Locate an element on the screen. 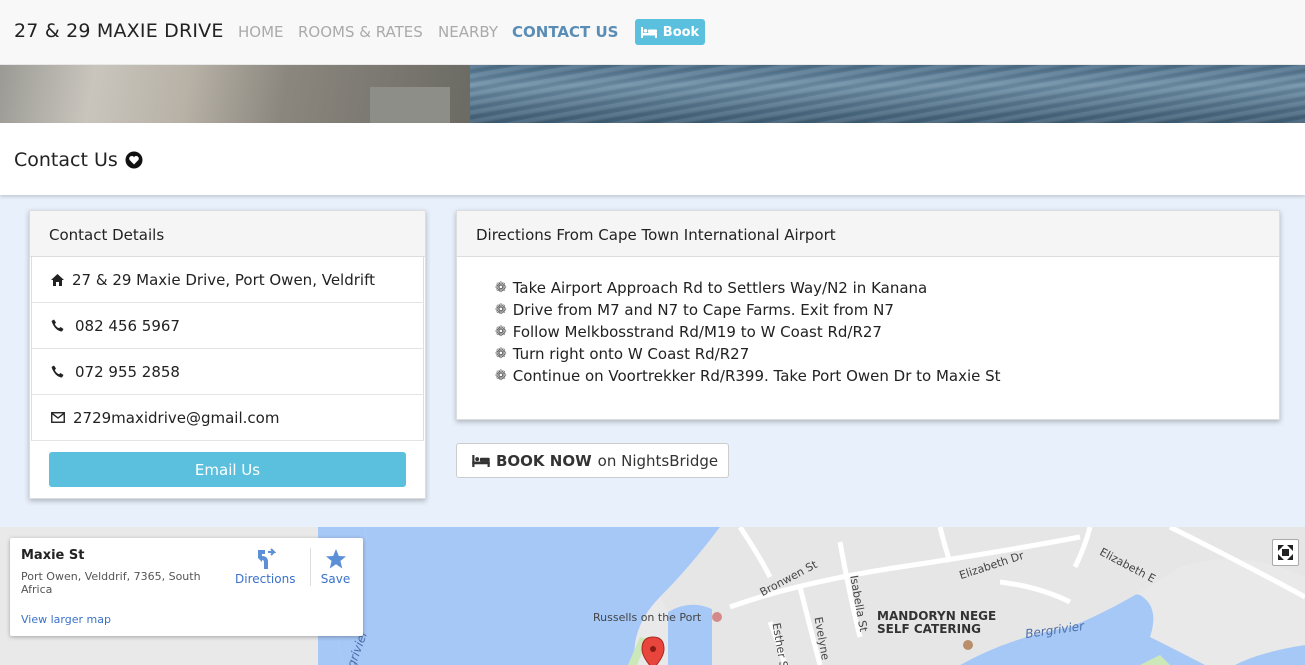 The width and height of the screenshot is (1305, 665). email-row: 2729maxidrive@gmail.com is located at coordinates (227, 418).